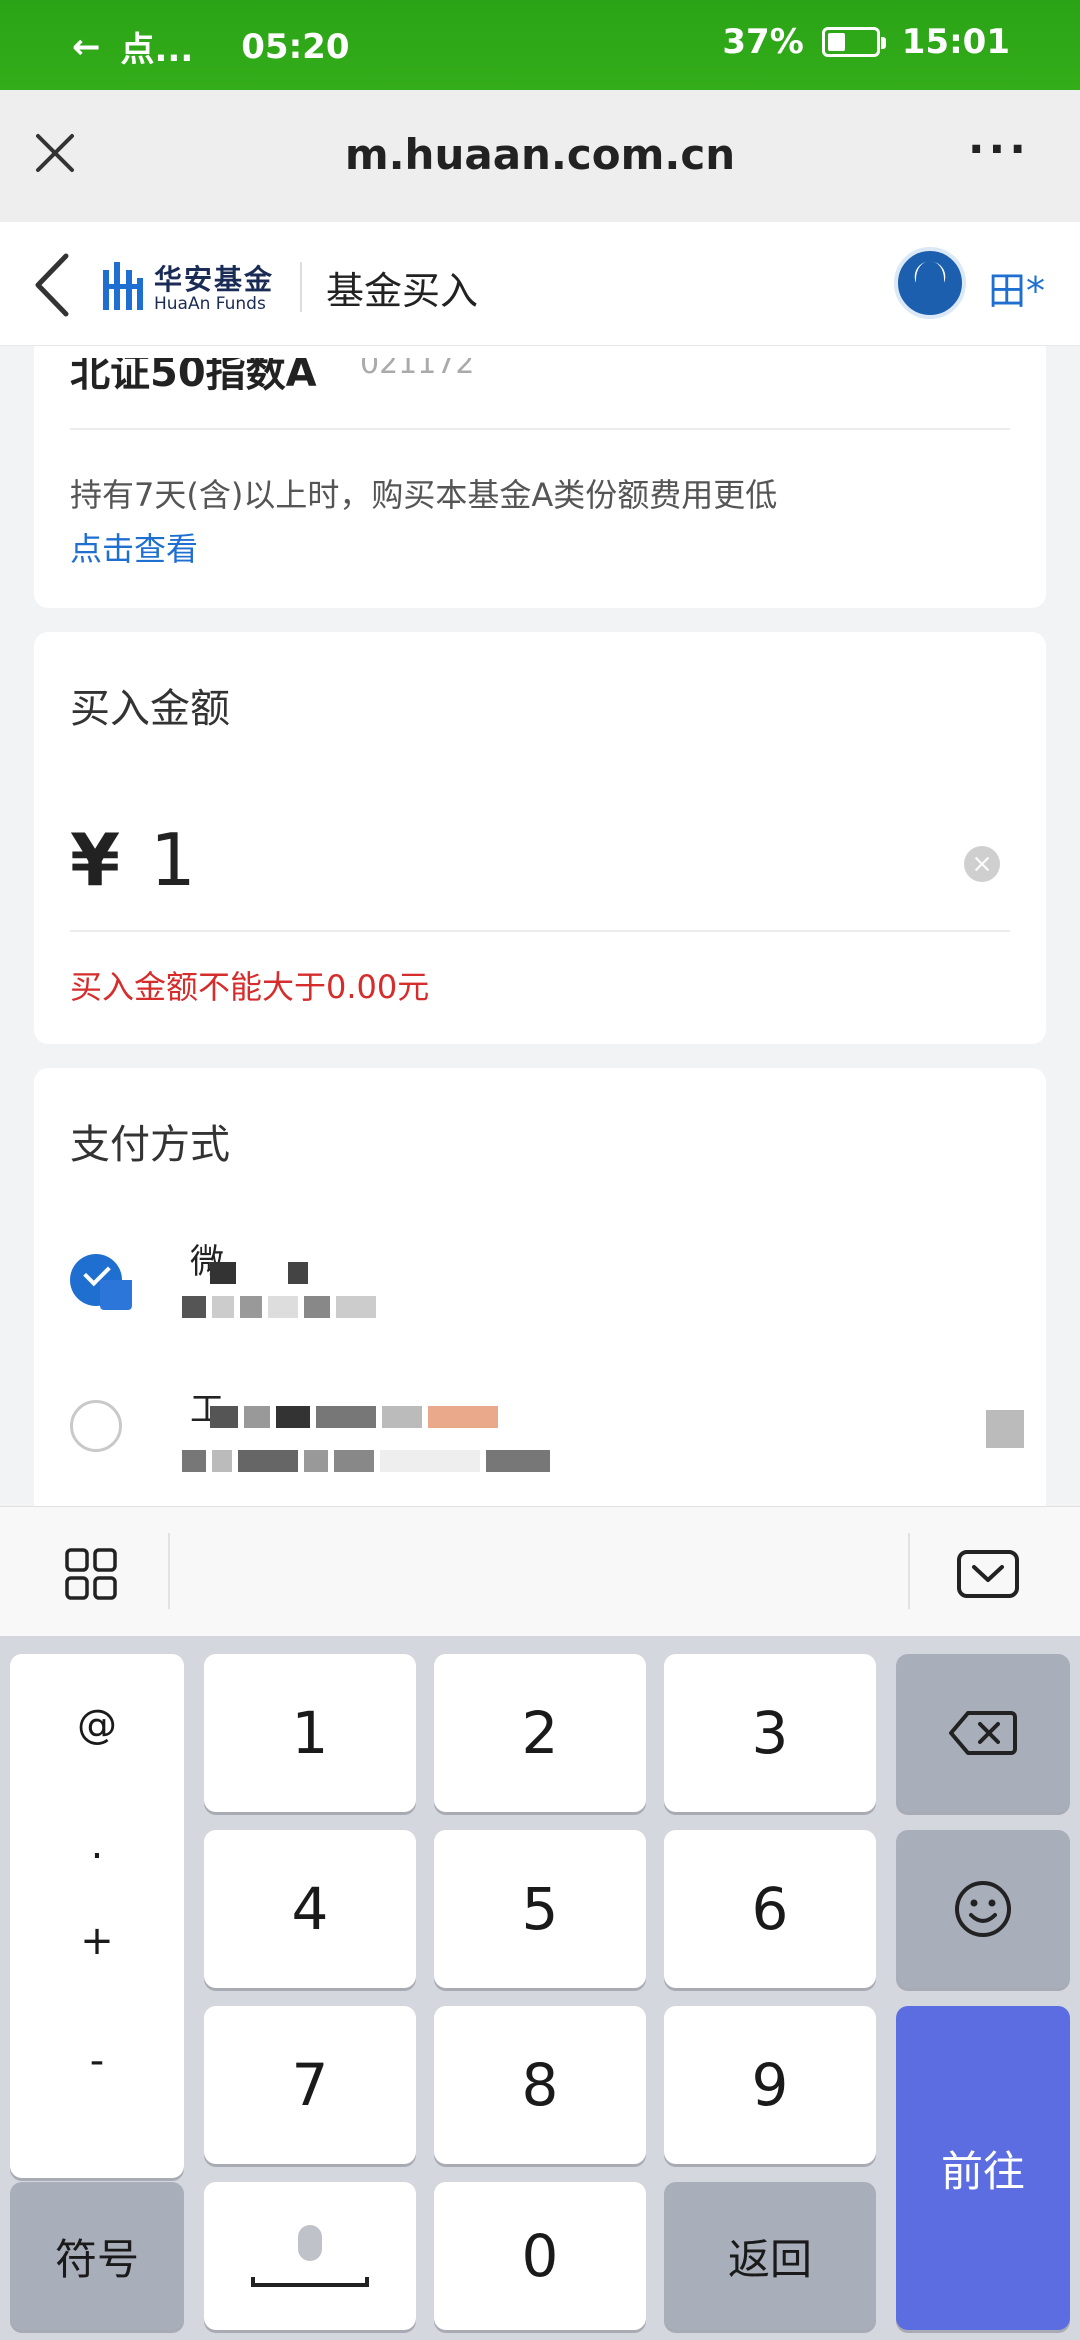  Describe the element at coordinates (770, 2085) in the screenshot. I see `key-9: 9` at that location.